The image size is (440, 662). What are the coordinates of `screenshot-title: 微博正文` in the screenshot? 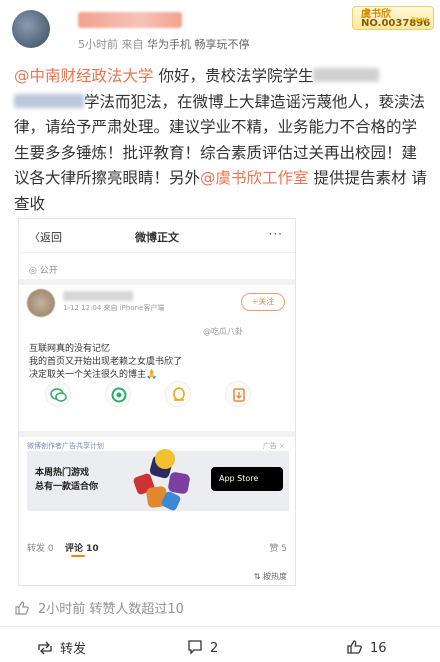 It's located at (157, 237).